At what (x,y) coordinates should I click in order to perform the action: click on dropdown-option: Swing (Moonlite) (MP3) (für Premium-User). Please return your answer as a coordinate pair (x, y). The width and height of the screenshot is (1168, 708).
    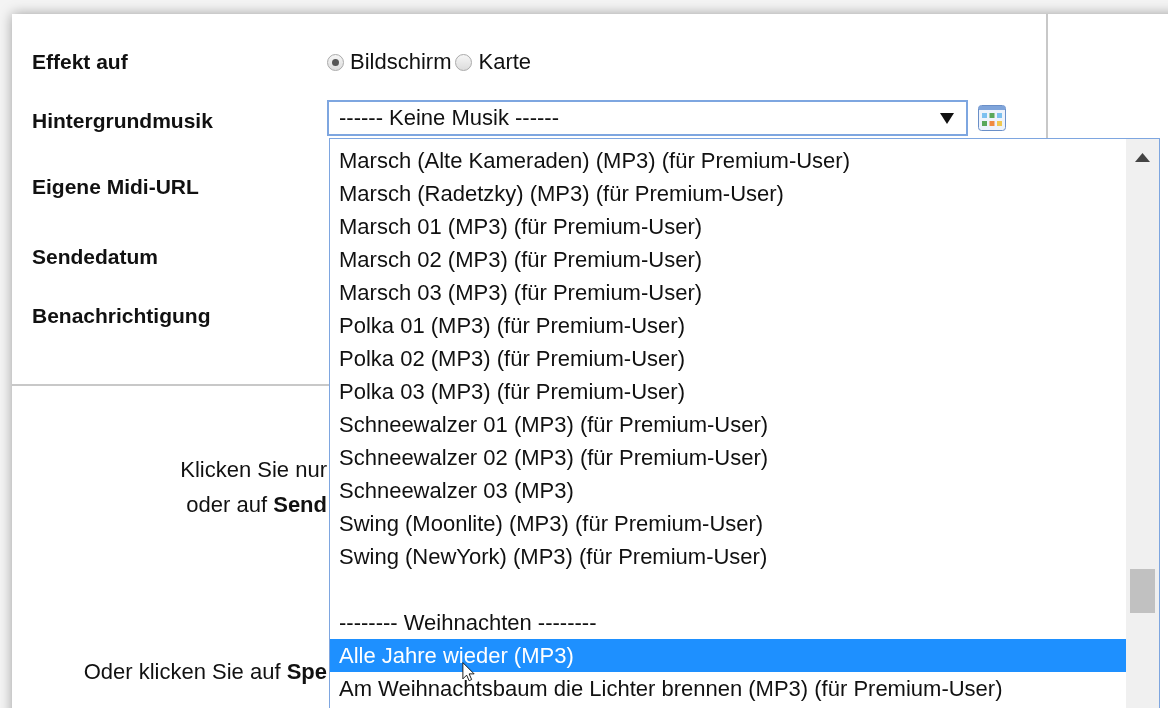
    Looking at the image, I should click on (728, 523).